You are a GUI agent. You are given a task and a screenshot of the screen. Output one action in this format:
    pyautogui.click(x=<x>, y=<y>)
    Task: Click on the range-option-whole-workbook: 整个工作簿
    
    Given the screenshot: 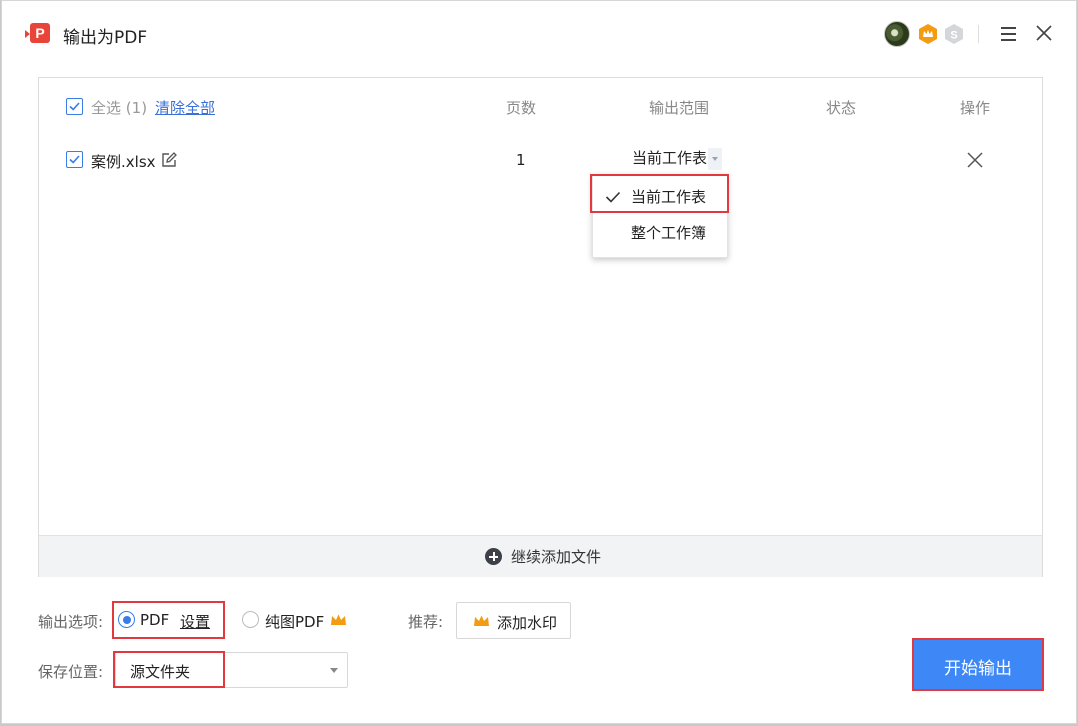 What is the action you would take?
    pyautogui.click(x=660, y=233)
    